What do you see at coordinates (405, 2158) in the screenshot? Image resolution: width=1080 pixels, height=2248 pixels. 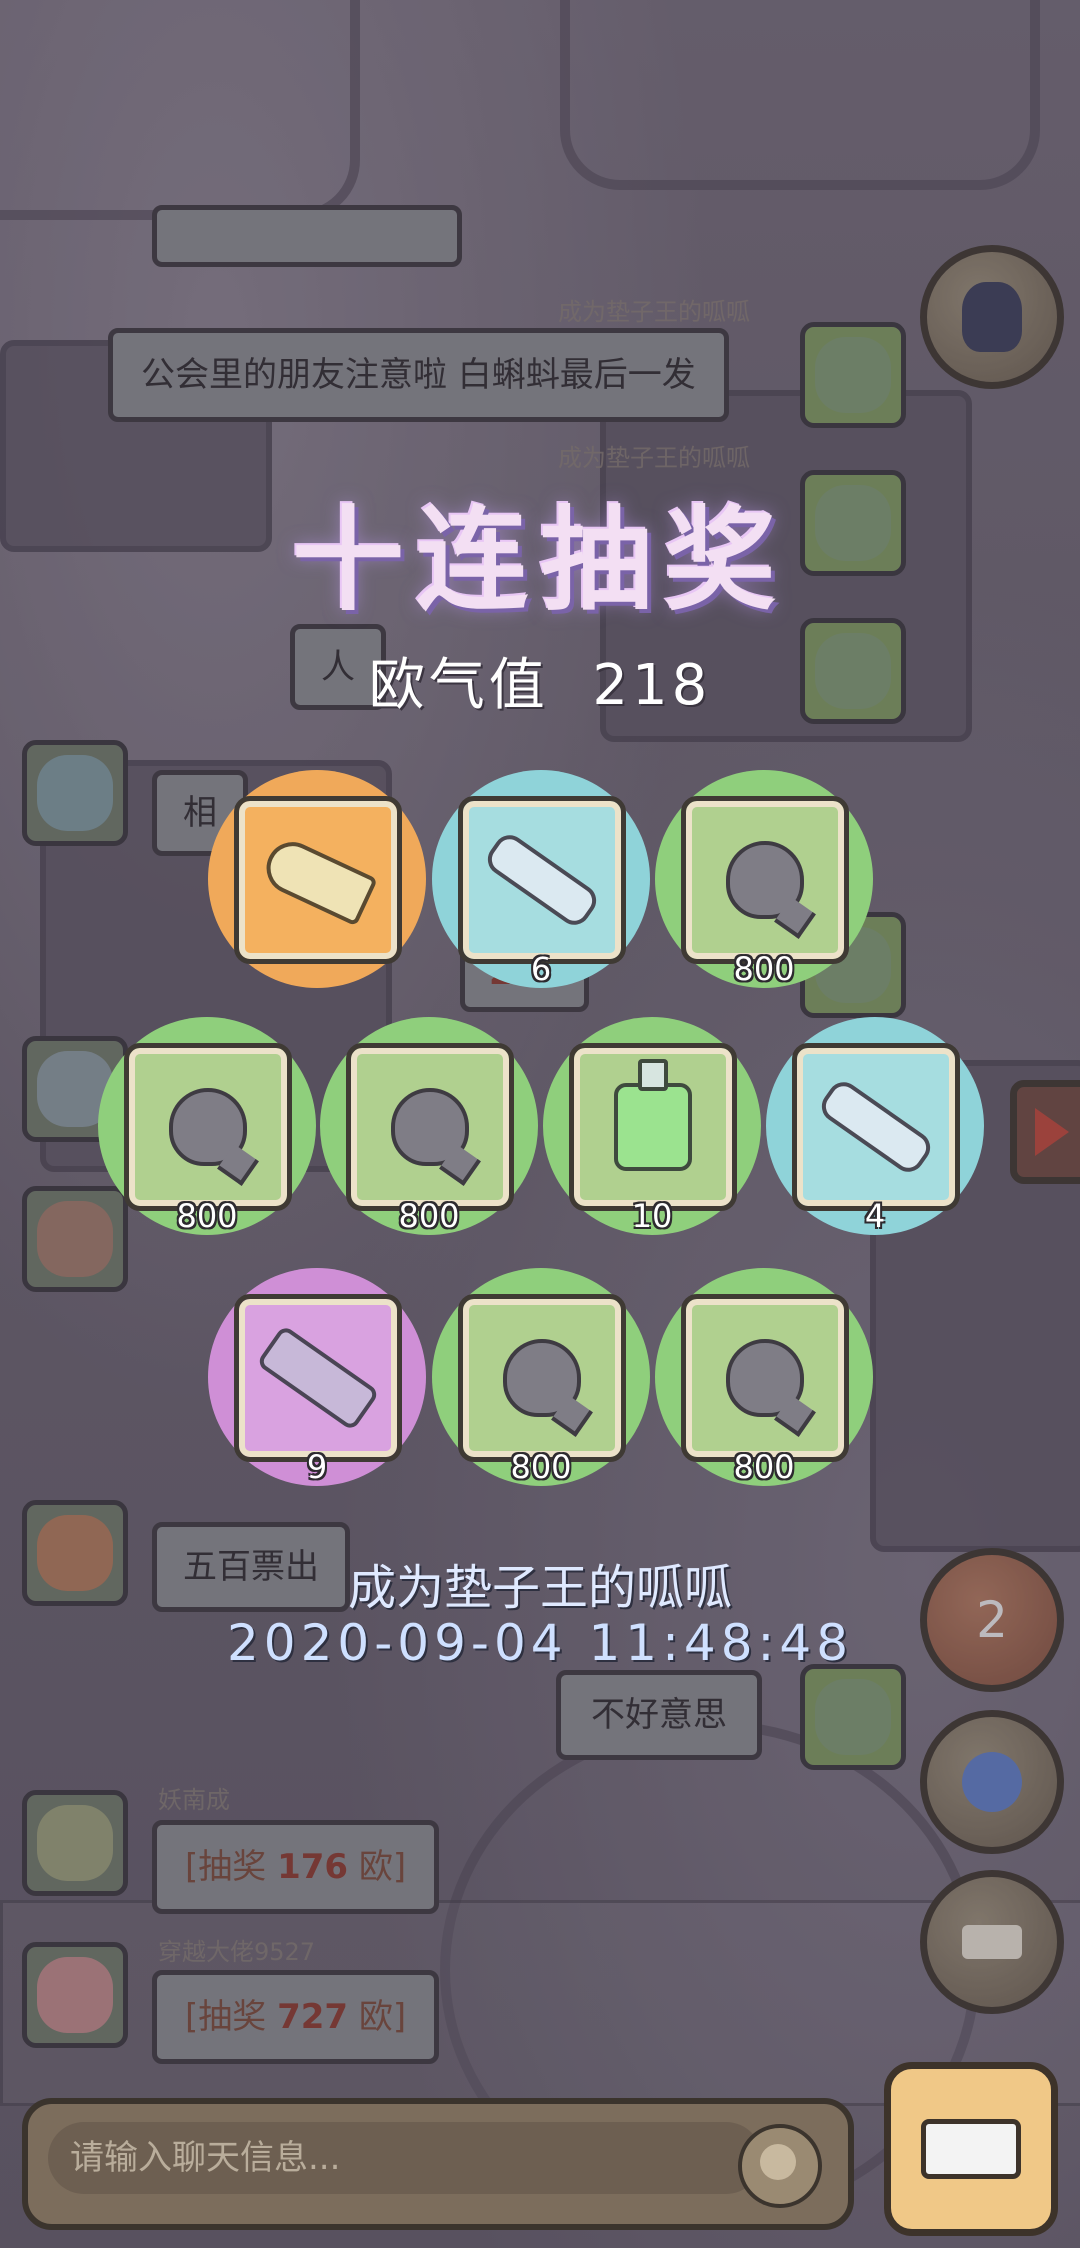 I see `chat-input` at bounding box center [405, 2158].